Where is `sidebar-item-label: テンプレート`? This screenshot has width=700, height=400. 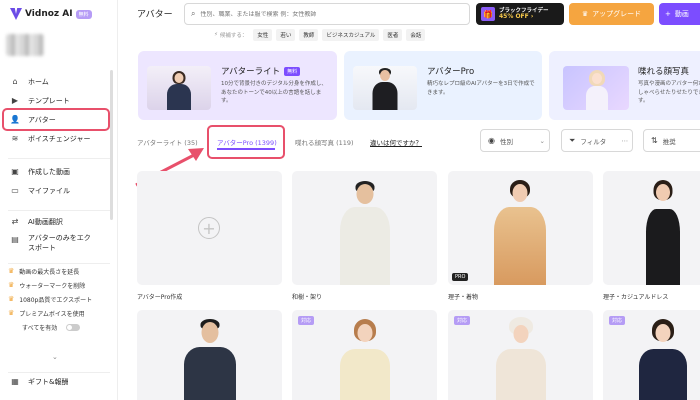 sidebar-item-label: テンプレート is located at coordinates (49, 100).